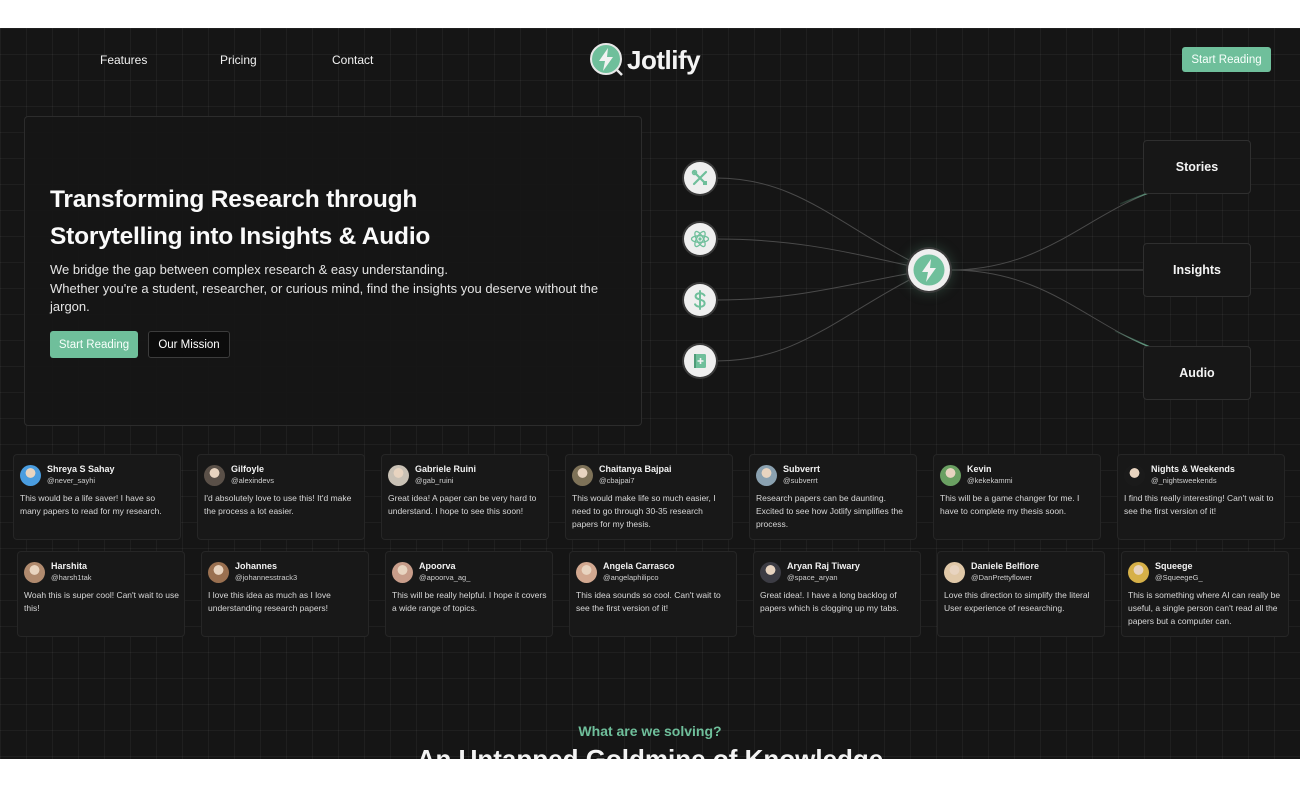  I want to click on testimonial-name: Angela Carrasco, so click(639, 566).